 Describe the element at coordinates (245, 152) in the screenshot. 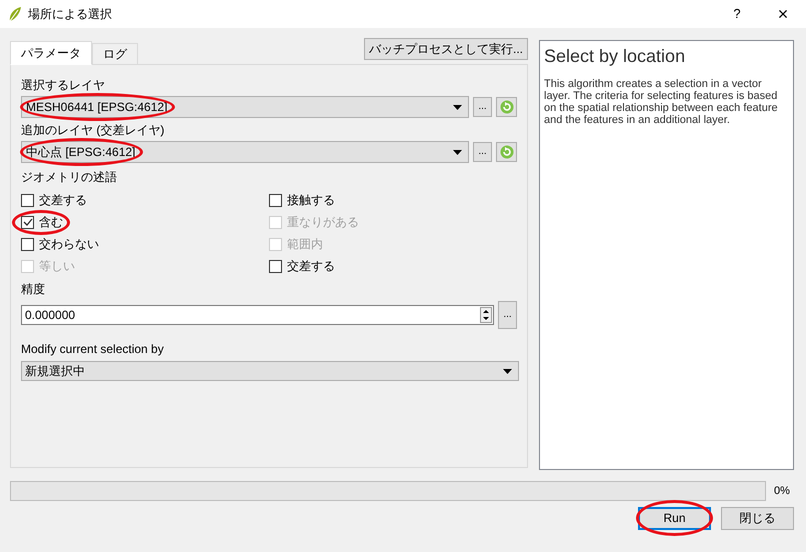

I see `layer-dropdown: 中心点 [EPSG:4612]` at that location.